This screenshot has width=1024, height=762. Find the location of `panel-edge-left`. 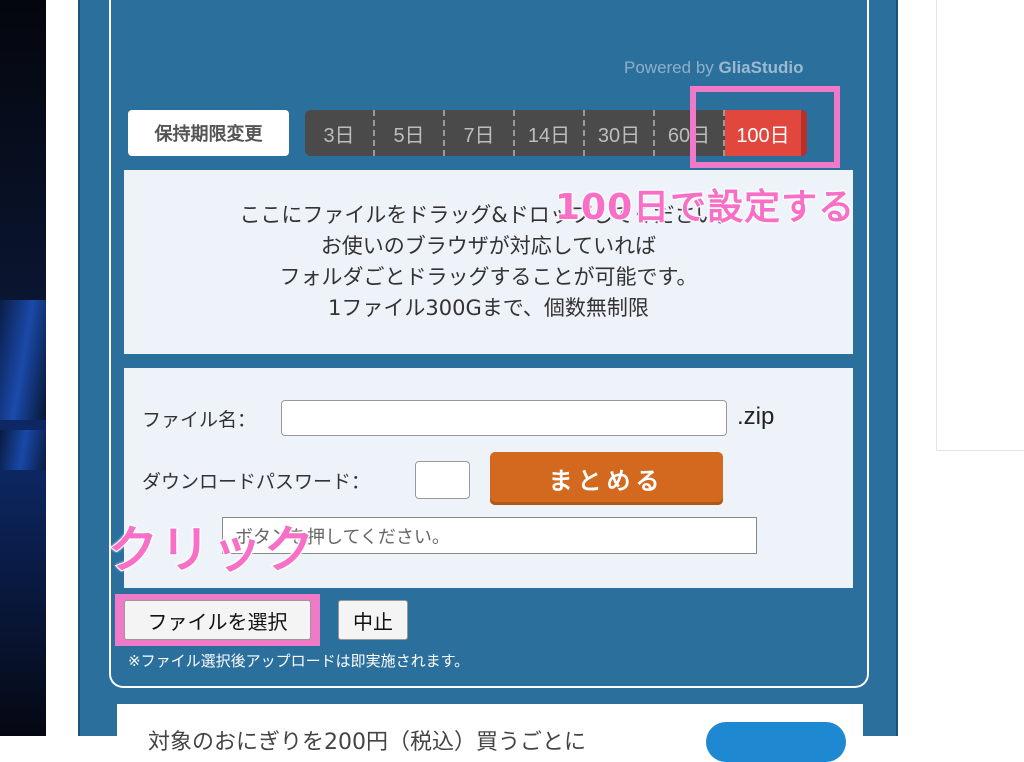

panel-edge-left is located at coordinates (79, 368).